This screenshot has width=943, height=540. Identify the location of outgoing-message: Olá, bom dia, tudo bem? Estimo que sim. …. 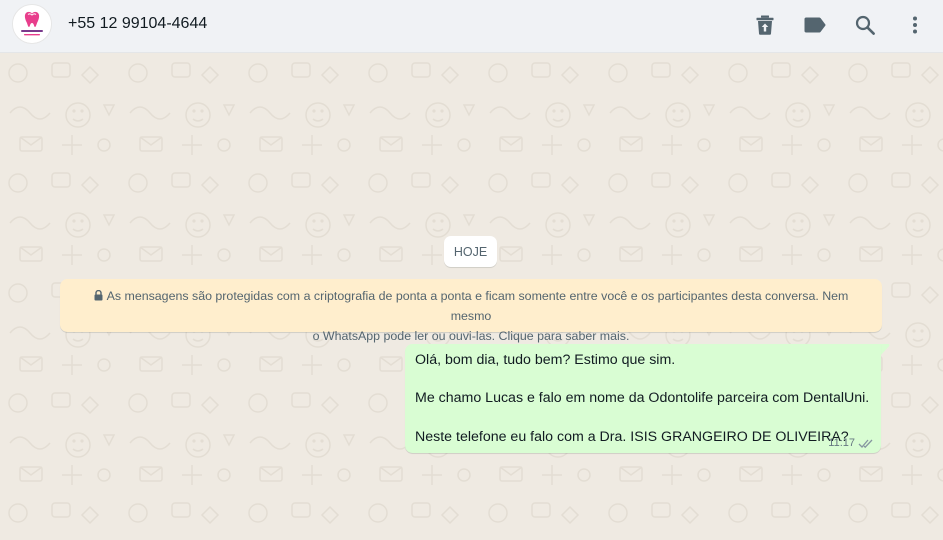
(643, 398).